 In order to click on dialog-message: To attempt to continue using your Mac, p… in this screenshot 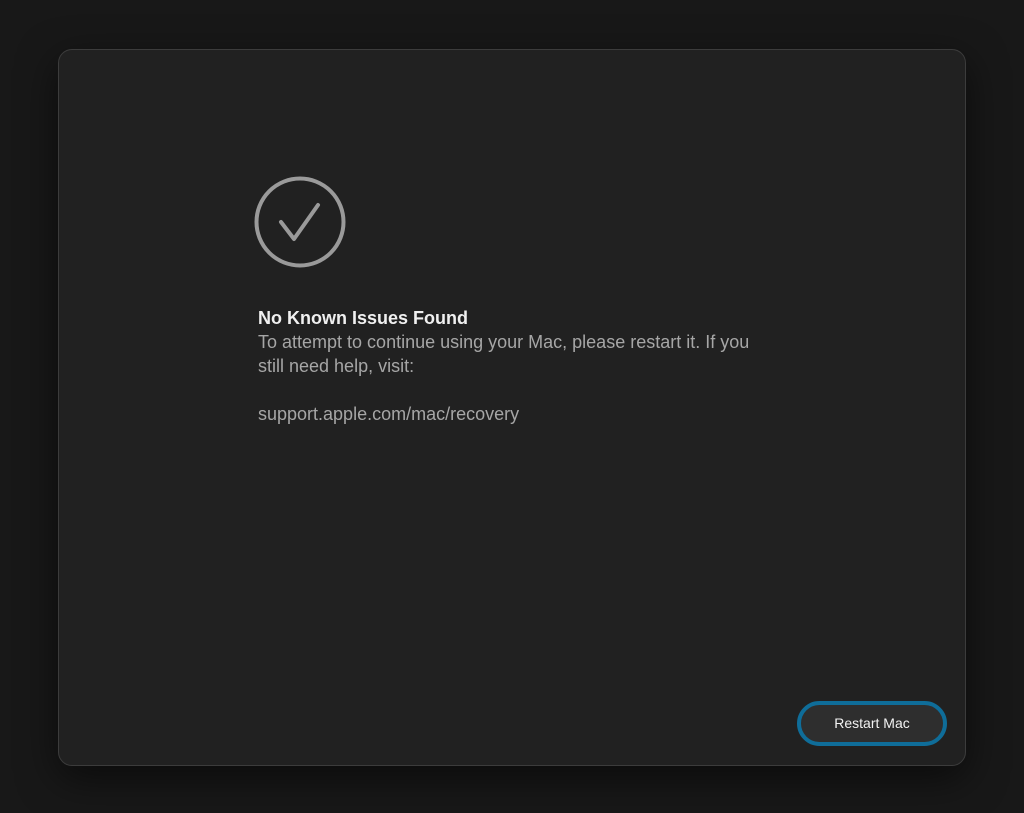, I will do `click(504, 354)`.